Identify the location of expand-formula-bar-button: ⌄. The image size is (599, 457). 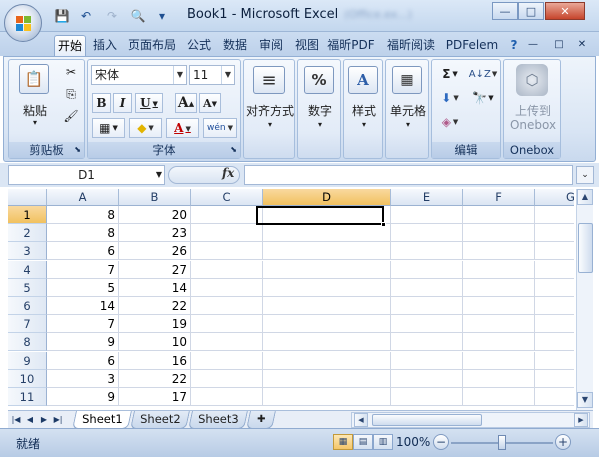
(585, 175).